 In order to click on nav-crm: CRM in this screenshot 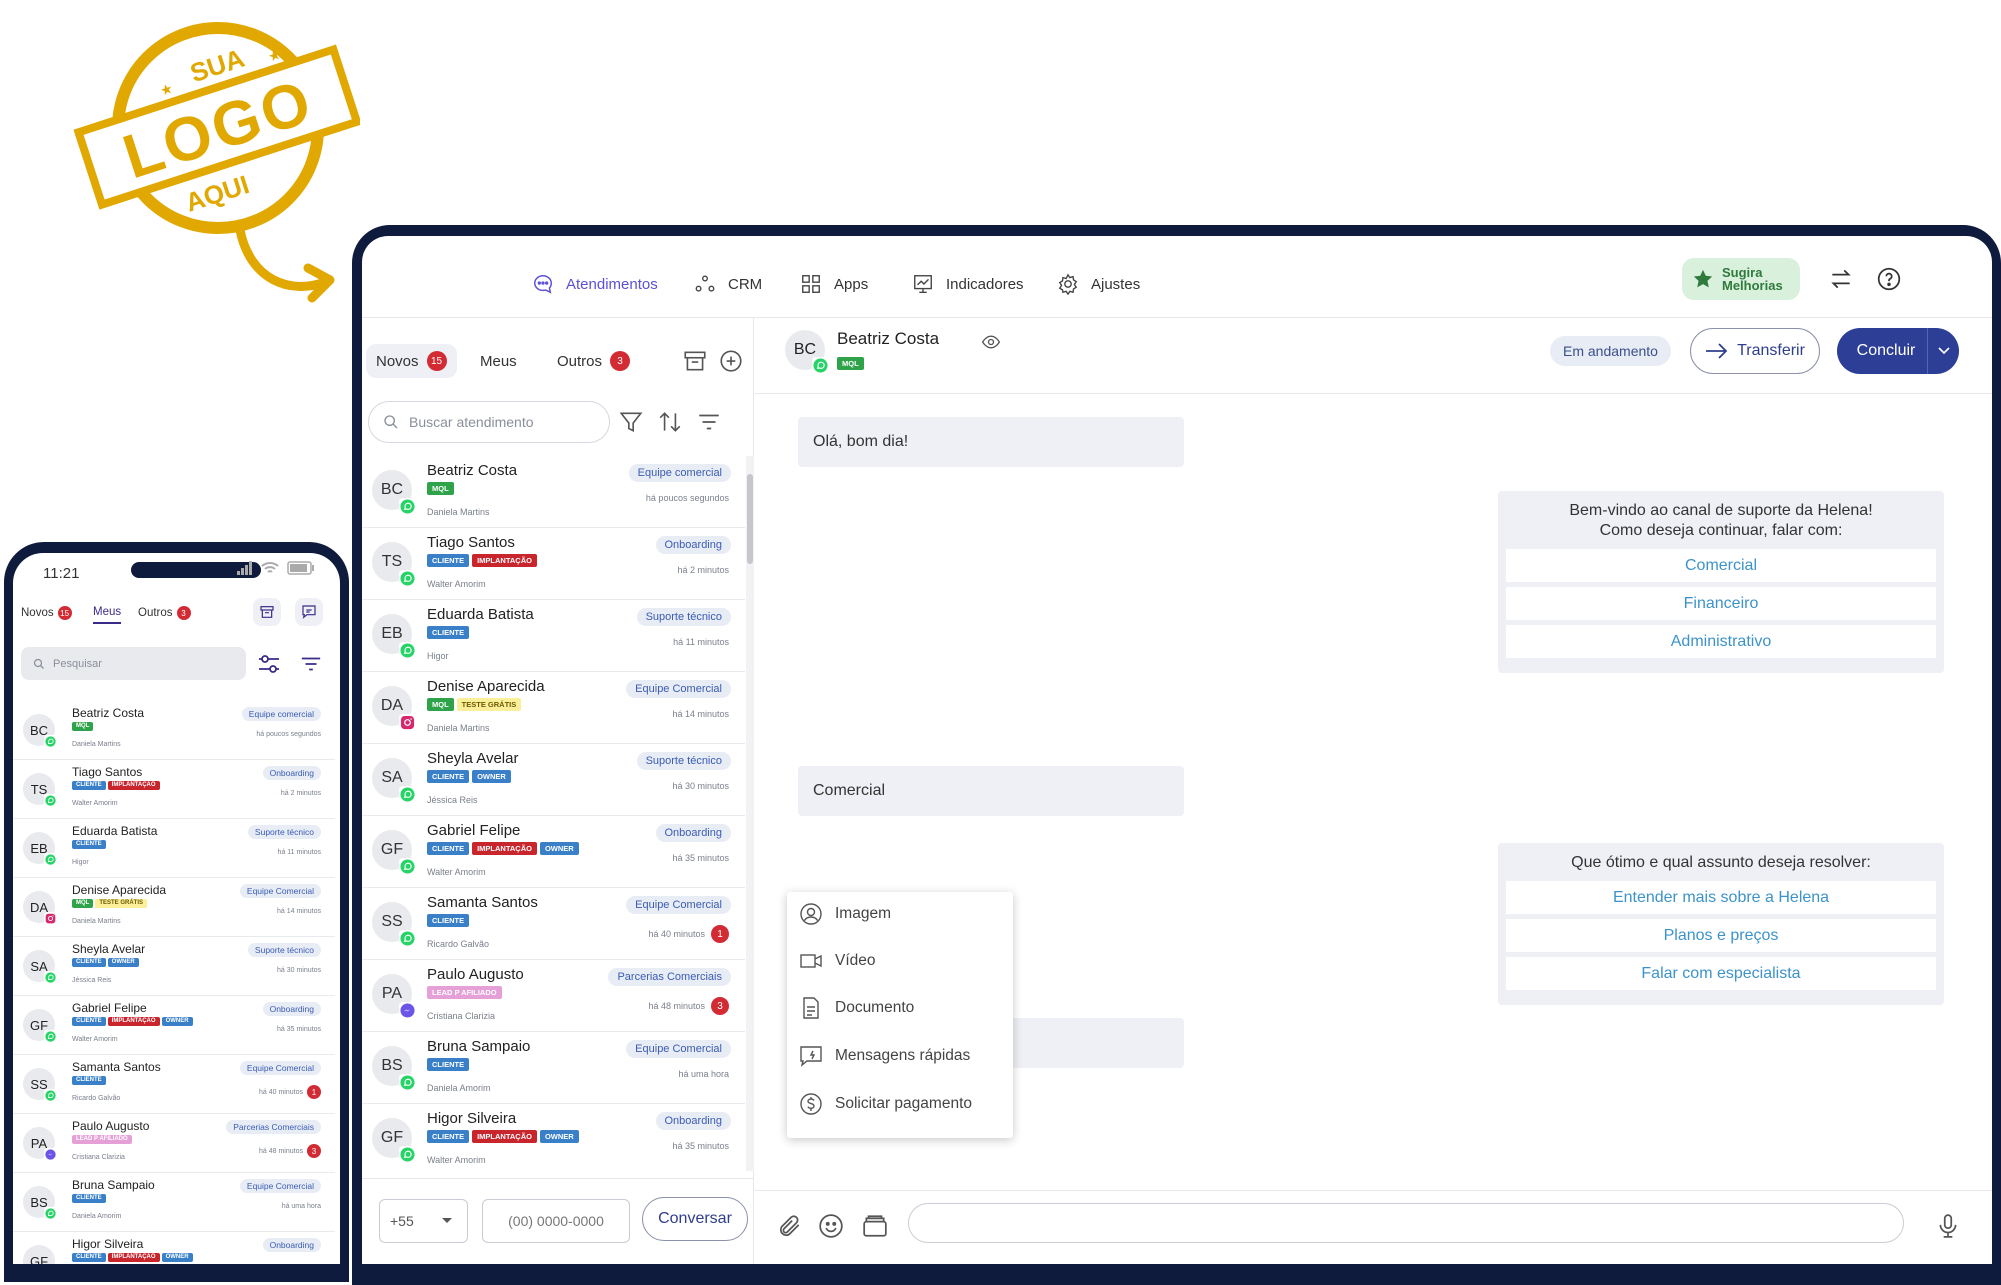, I will do `click(728, 284)`.